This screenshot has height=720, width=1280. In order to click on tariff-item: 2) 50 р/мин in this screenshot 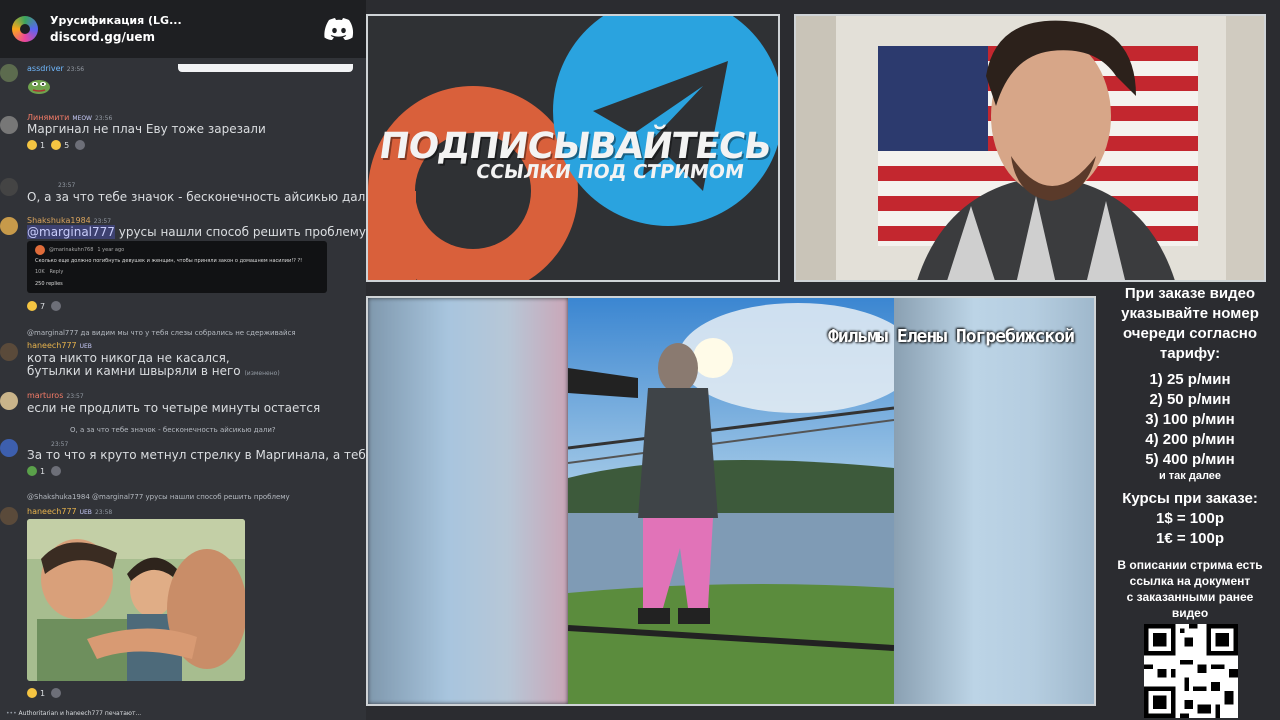, I will do `click(1190, 399)`.